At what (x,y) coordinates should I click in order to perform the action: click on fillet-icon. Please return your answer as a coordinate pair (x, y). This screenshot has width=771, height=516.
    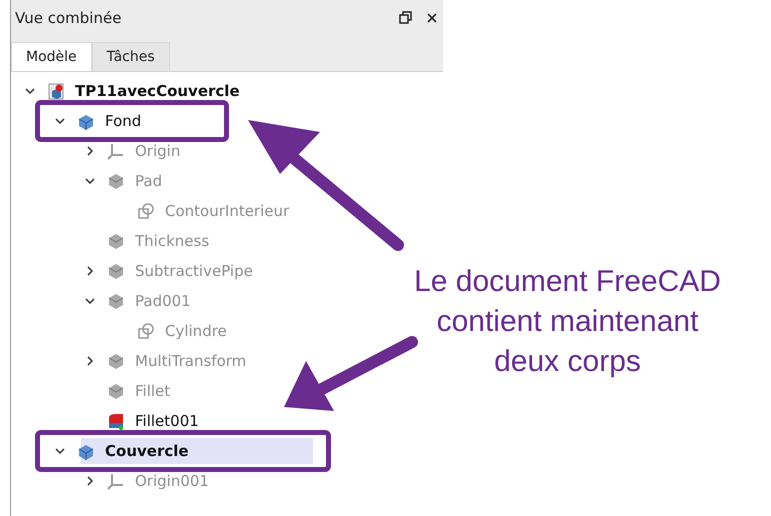
    Looking at the image, I should click on (116, 421).